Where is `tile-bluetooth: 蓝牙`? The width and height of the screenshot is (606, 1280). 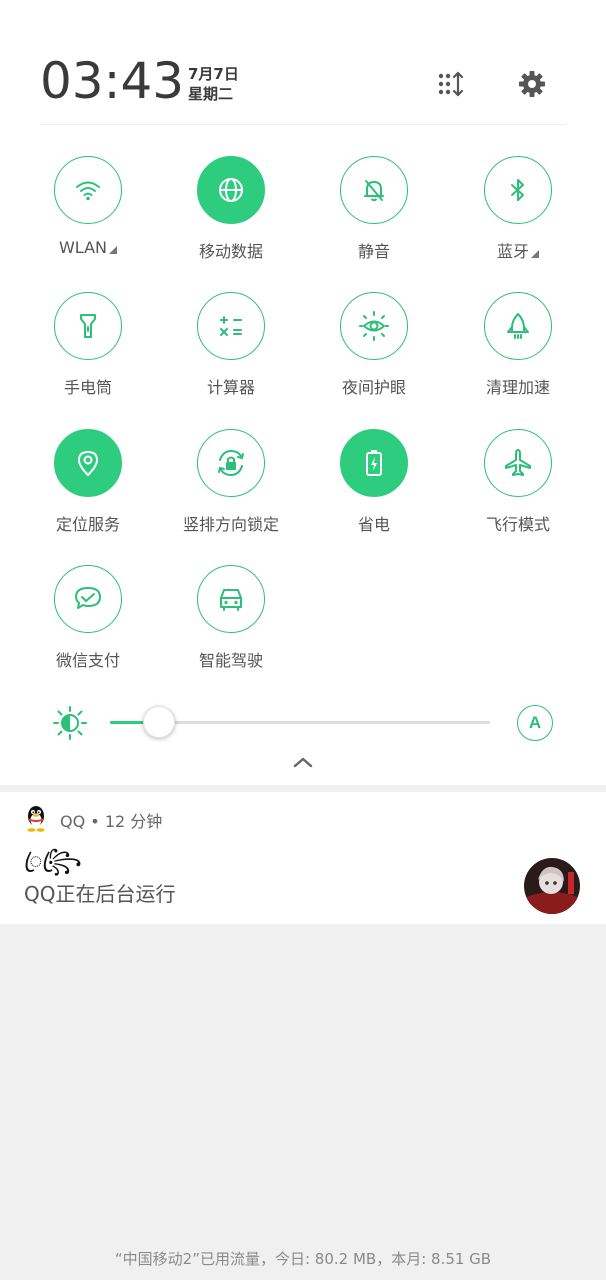
tile-bluetooth: 蓝牙 is located at coordinates (518, 216).